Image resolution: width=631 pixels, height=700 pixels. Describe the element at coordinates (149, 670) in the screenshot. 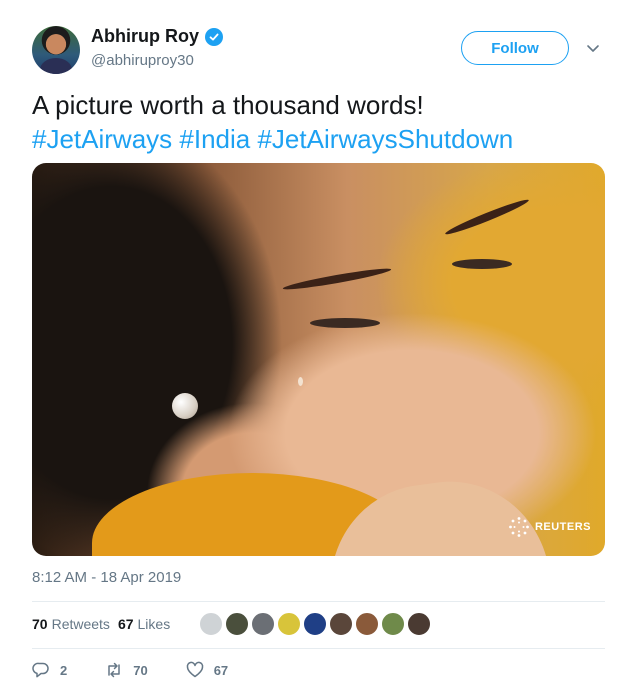

I see `tweet-actions: 2 70 67` at that location.